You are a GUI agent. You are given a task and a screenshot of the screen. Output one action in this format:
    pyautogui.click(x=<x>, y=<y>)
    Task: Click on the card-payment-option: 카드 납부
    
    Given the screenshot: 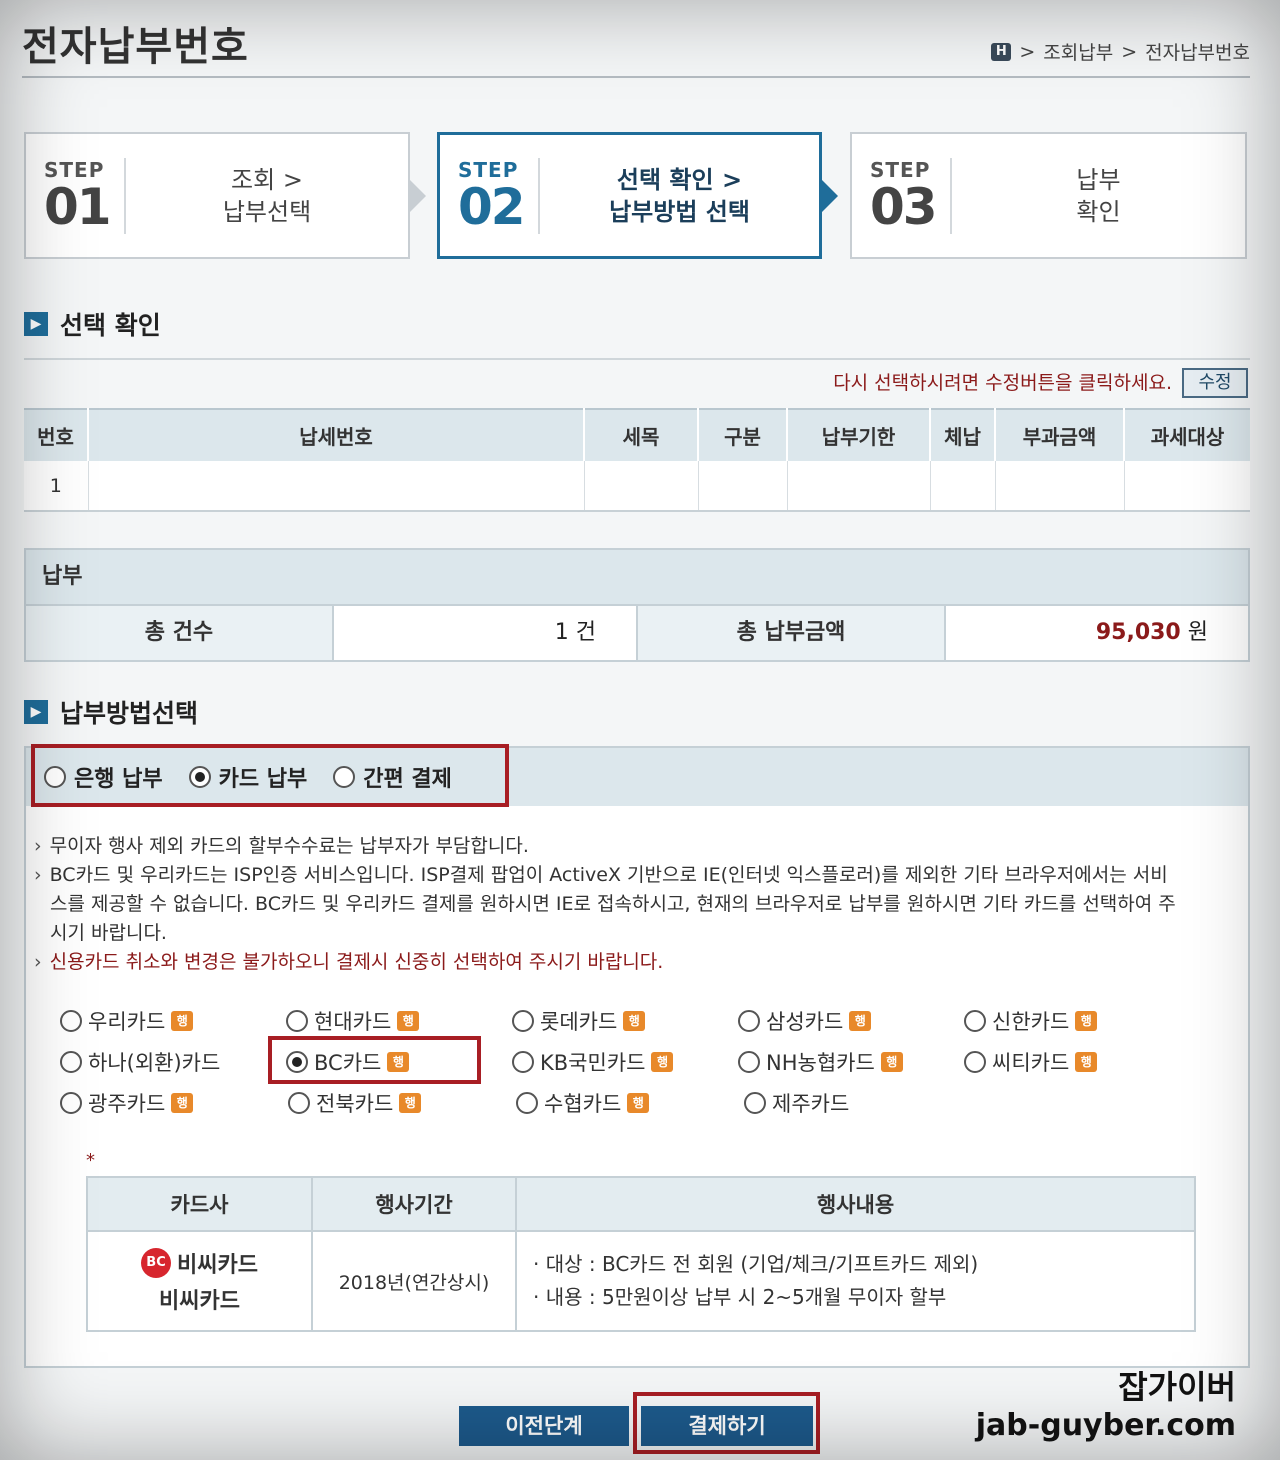 What is the action you would take?
    pyautogui.click(x=247, y=777)
    